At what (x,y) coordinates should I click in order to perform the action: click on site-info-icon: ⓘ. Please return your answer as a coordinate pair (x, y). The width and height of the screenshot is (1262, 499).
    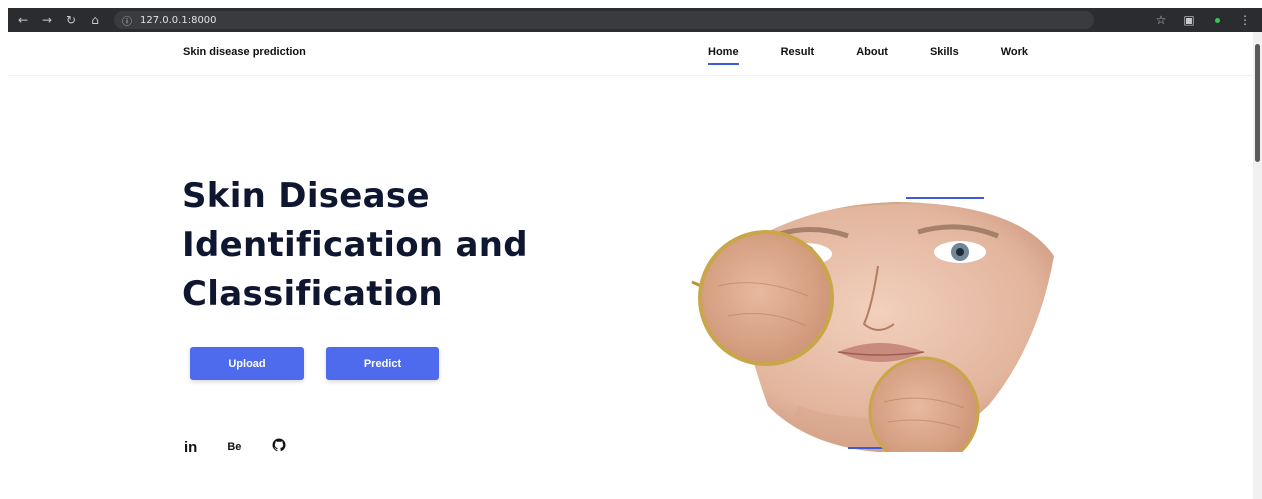
    Looking at the image, I should click on (127, 20).